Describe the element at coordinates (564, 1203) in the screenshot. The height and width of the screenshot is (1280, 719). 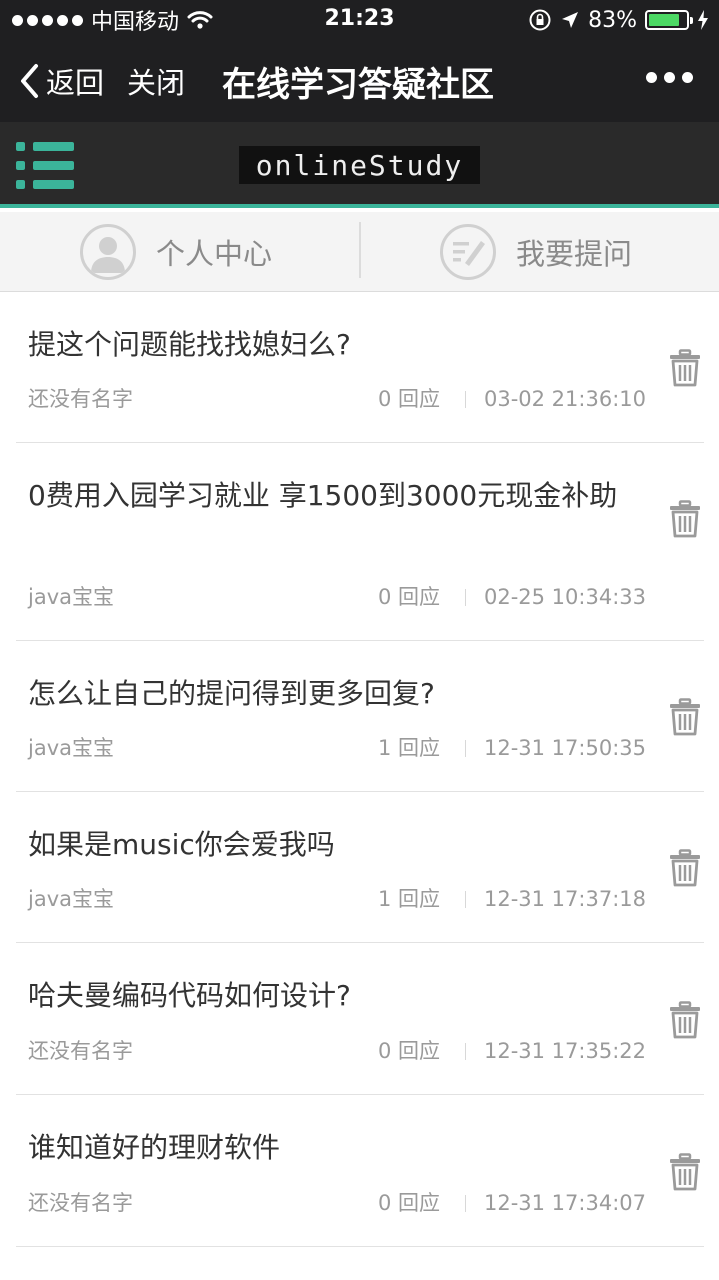
I see `post-time: 12-31 17:34:07` at that location.